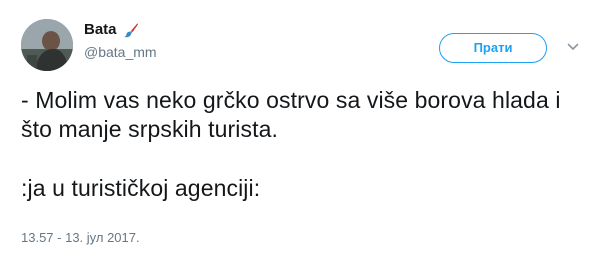 The height and width of the screenshot is (260, 603). Describe the element at coordinates (131, 30) in the screenshot. I see `paintbrush-icon` at that location.